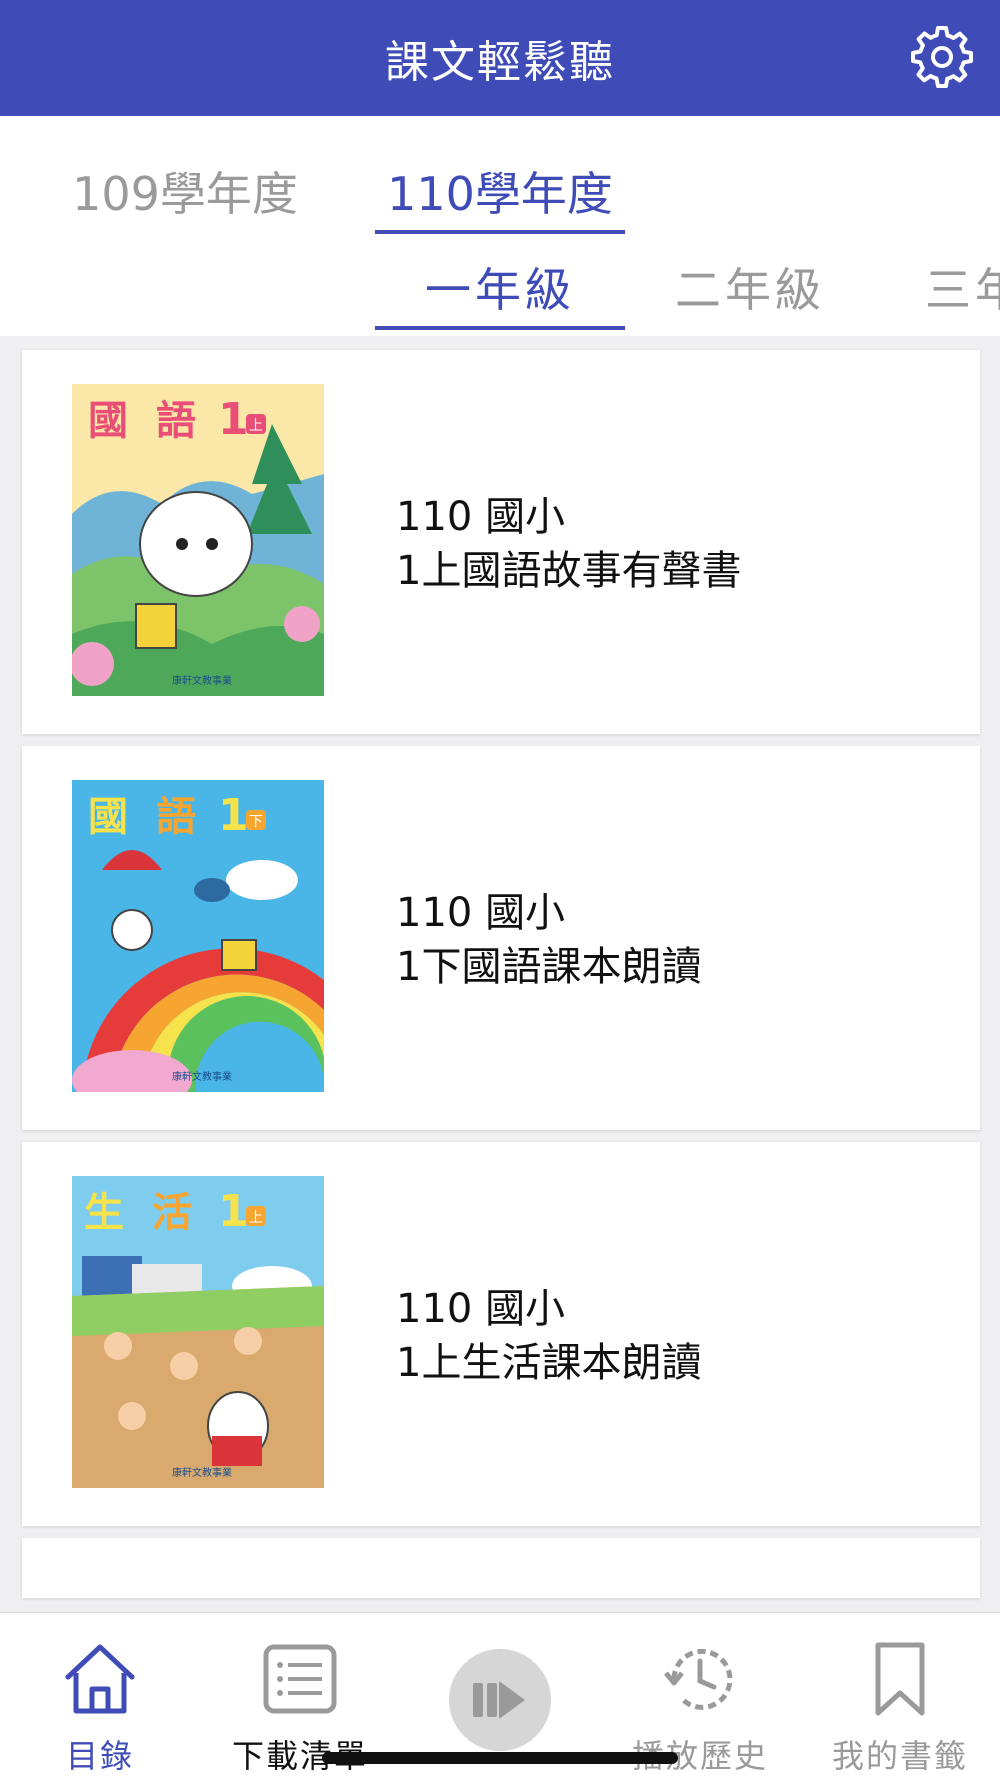 Image resolution: width=1000 pixels, height=1779 pixels. Describe the element at coordinates (104, 1213) in the screenshot. I see `svg-text: 生` at that location.